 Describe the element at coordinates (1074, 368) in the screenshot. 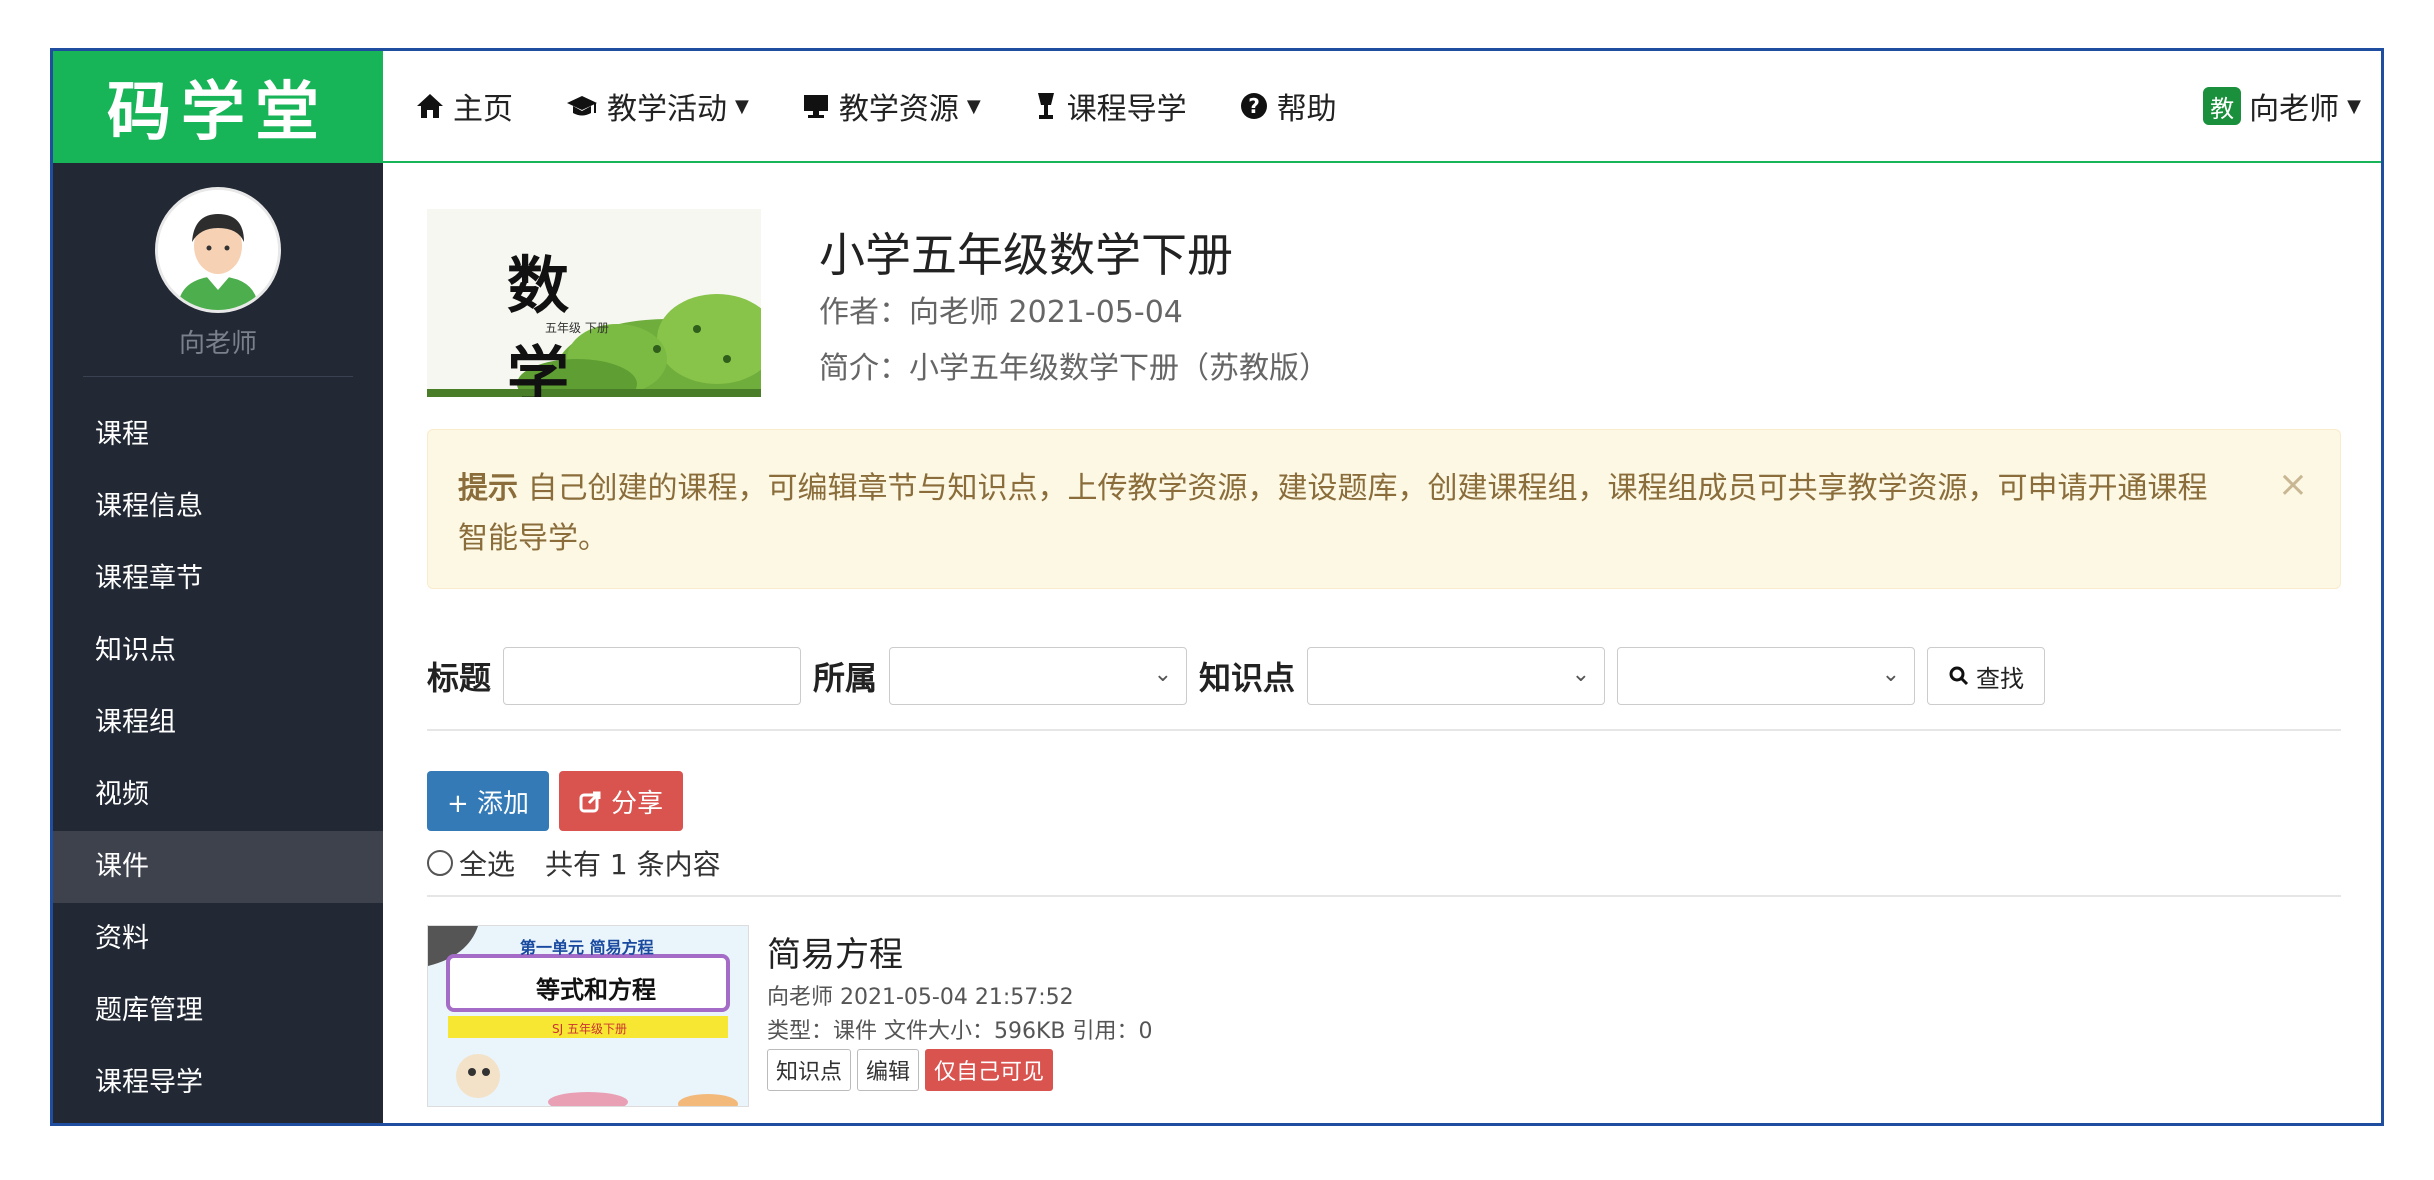

I see `course-description: 简介：小学五年级数学下册（苏教版）` at that location.